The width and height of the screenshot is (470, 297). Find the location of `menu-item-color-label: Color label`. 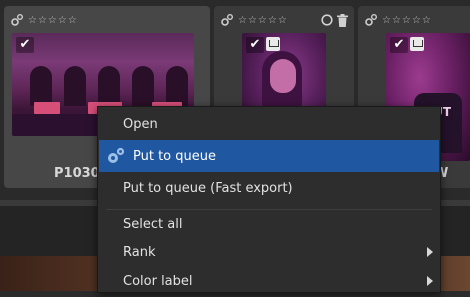

menu-item-color-label: Color label is located at coordinates (269, 281).